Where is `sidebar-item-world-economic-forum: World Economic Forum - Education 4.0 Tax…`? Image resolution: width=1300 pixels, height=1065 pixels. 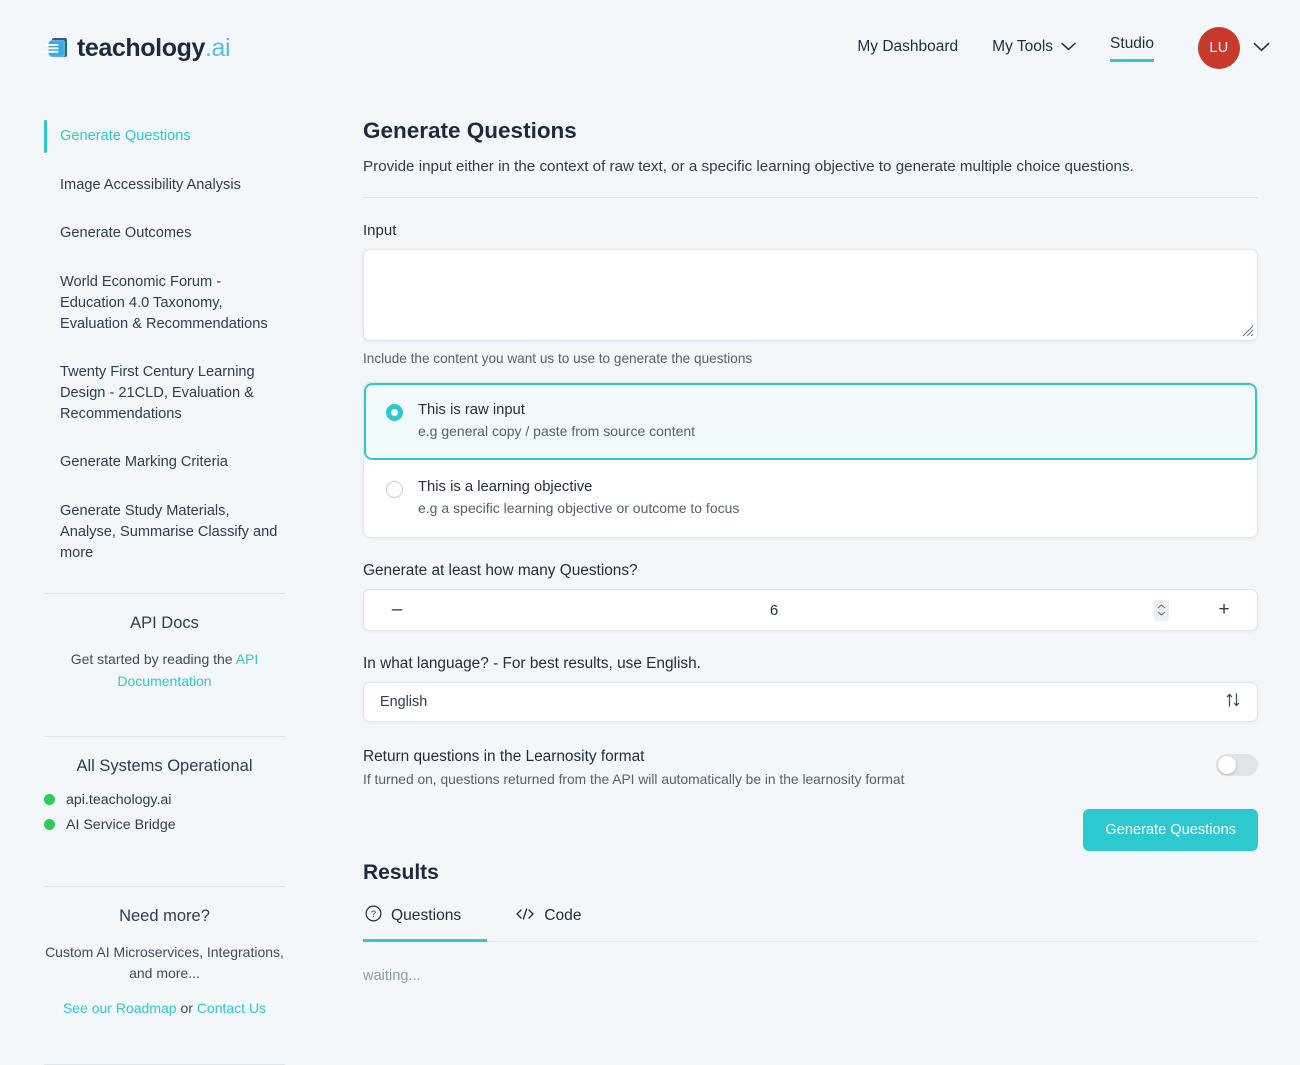 sidebar-item-world-economic-forum: World Economic Forum - Education 4.0 Tax… is located at coordinates (164, 303).